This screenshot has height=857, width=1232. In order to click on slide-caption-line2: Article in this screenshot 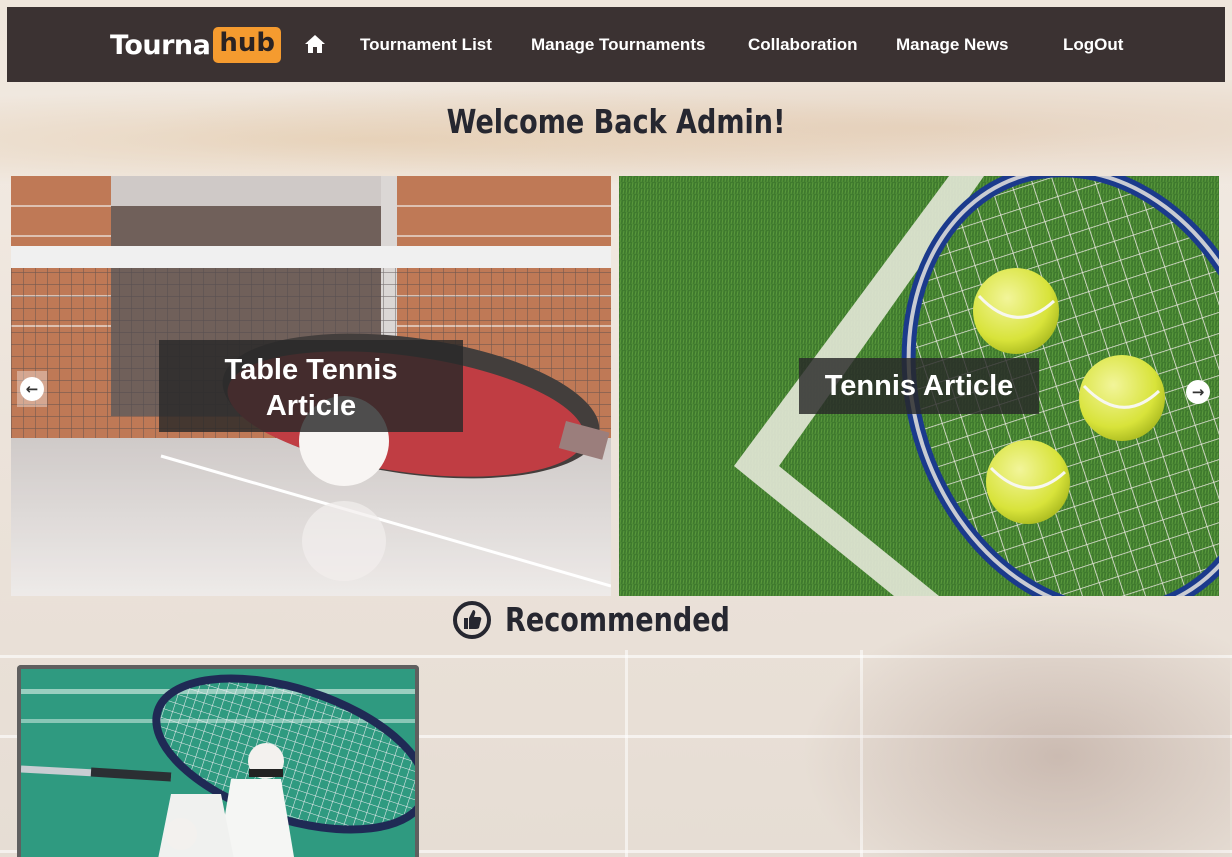, I will do `click(311, 406)`.